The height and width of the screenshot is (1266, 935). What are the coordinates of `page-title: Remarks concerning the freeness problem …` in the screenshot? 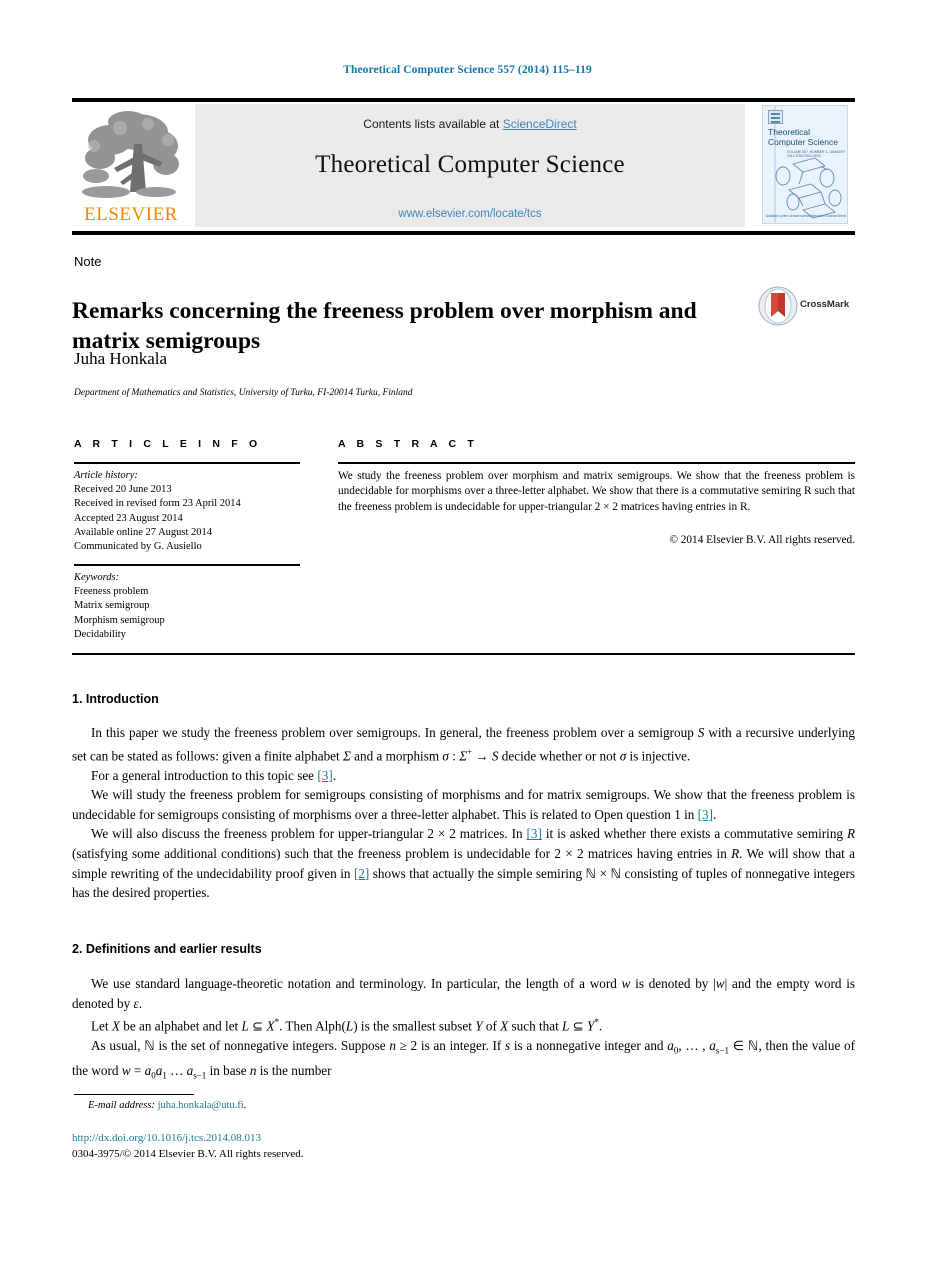 It's located at (384, 325).